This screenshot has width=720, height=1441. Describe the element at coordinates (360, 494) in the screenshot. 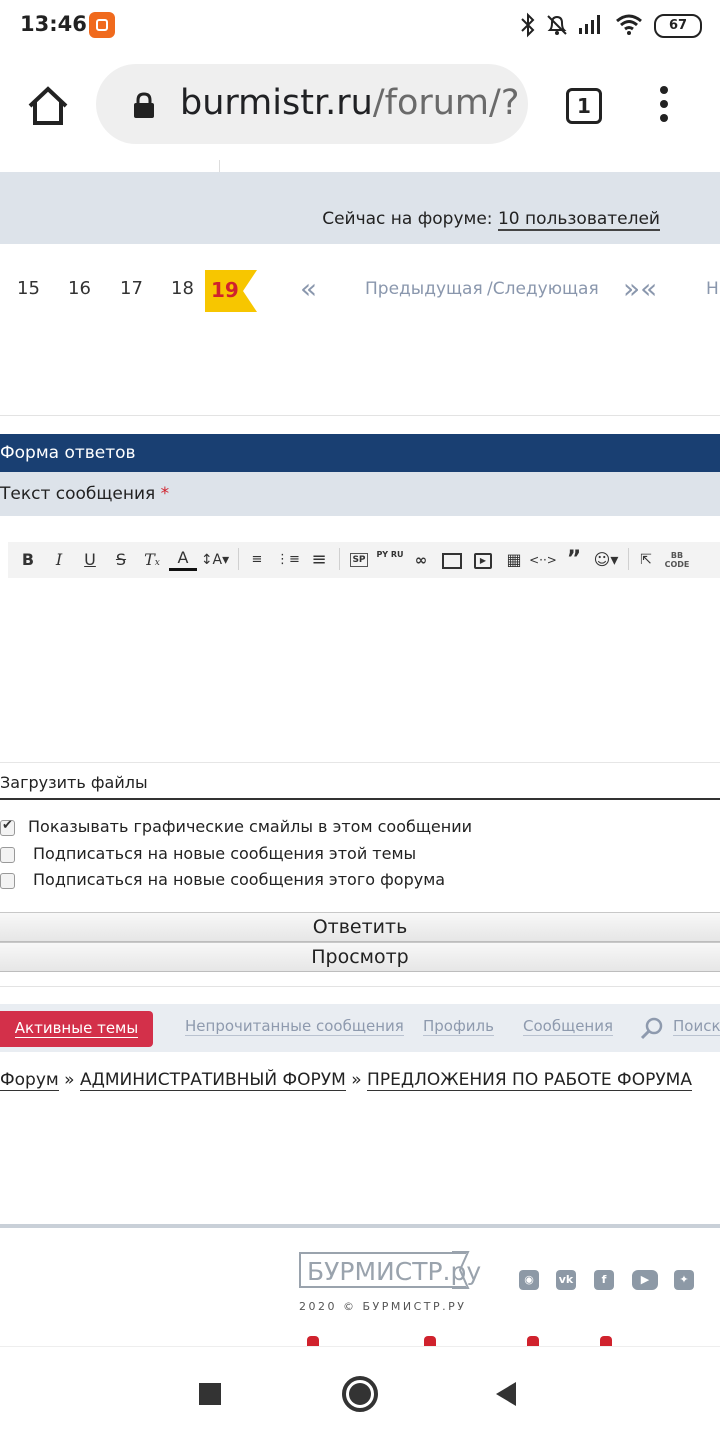

I see `message-label: Текст сообщения *` at that location.